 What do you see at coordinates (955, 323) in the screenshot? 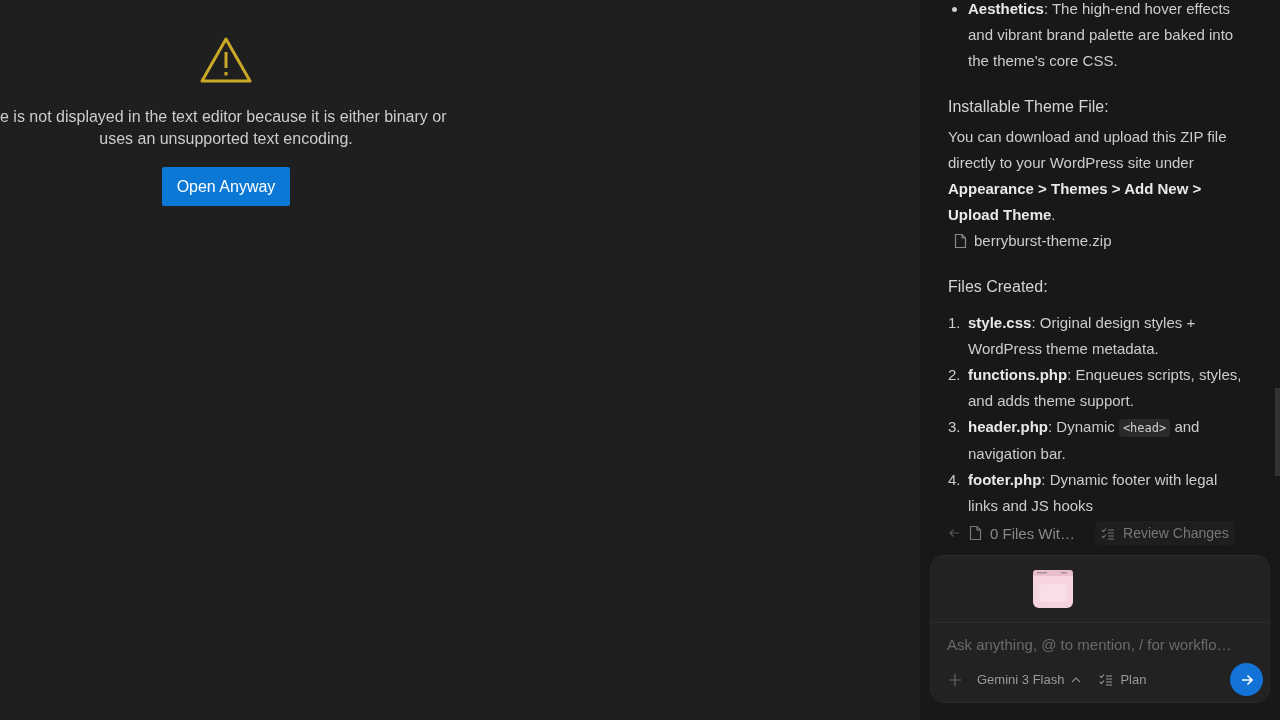
I see `list-number: 1.` at bounding box center [955, 323].